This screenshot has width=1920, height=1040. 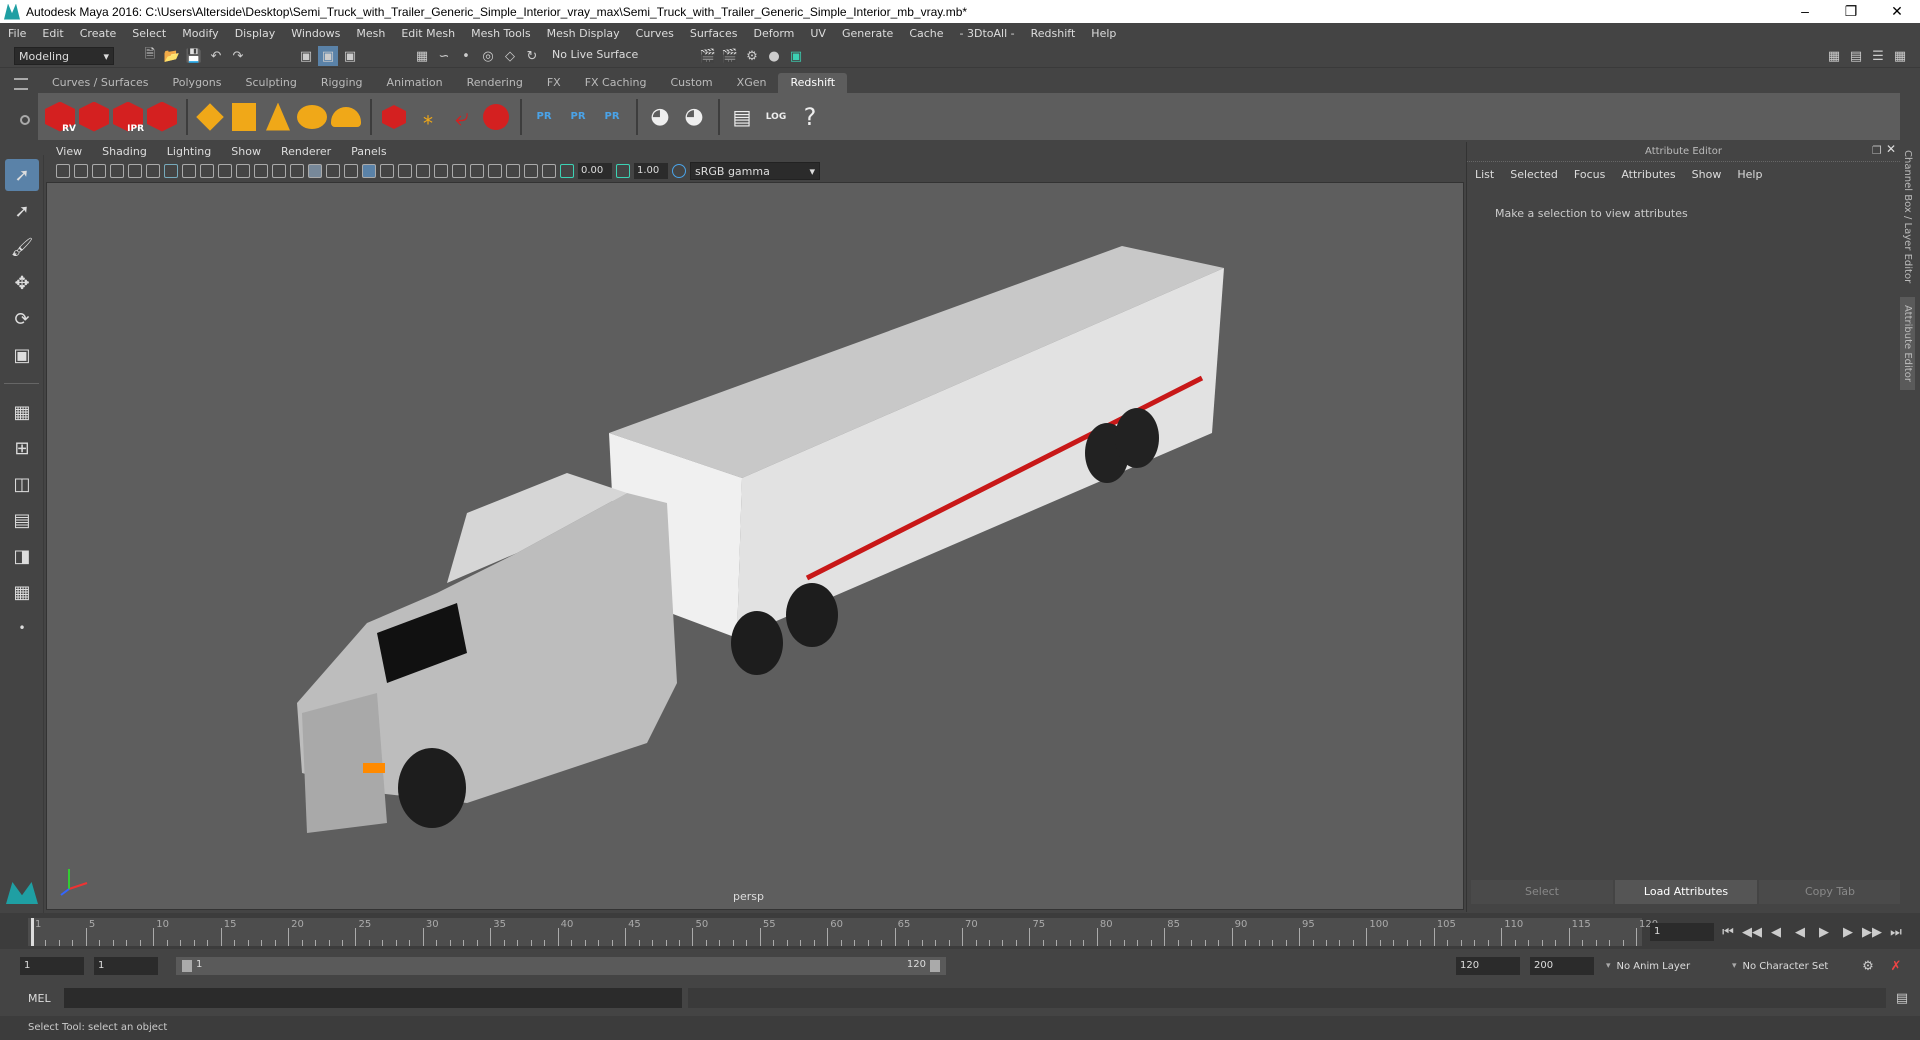 I want to click on open-scene-icon: 📂, so click(x=172, y=56).